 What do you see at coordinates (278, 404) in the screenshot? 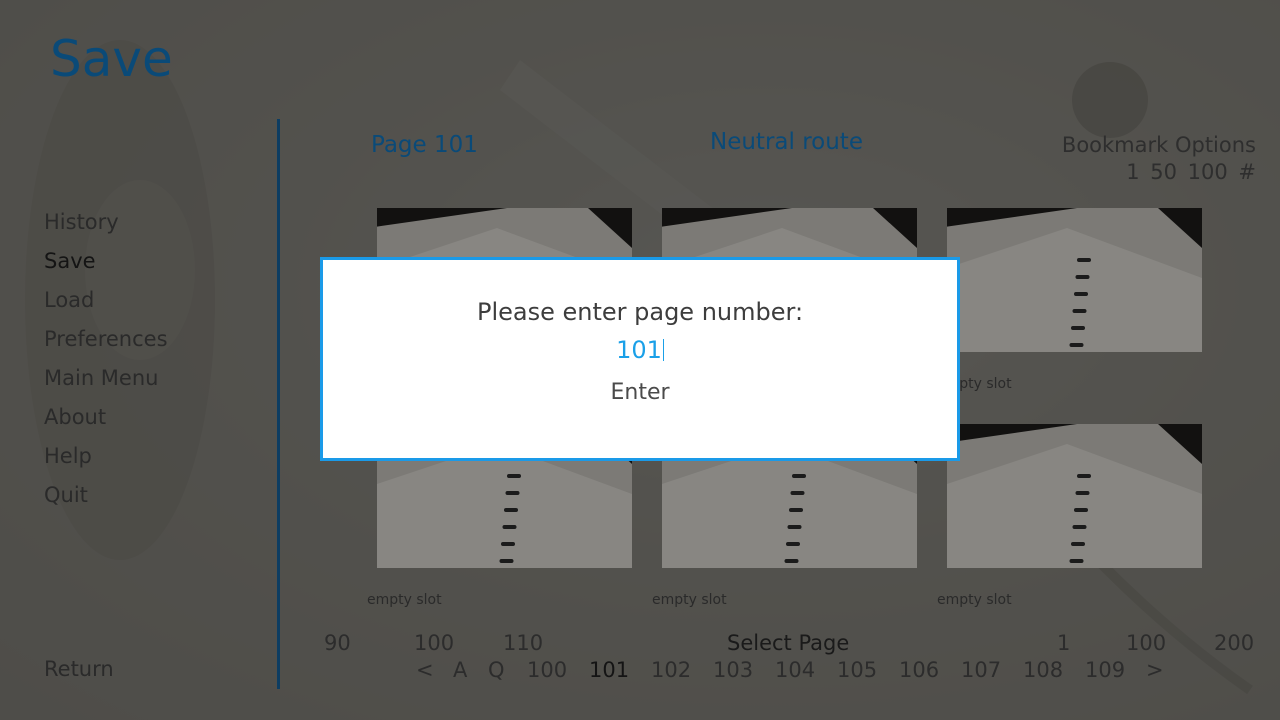
I see `sidebar-divider` at bounding box center [278, 404].